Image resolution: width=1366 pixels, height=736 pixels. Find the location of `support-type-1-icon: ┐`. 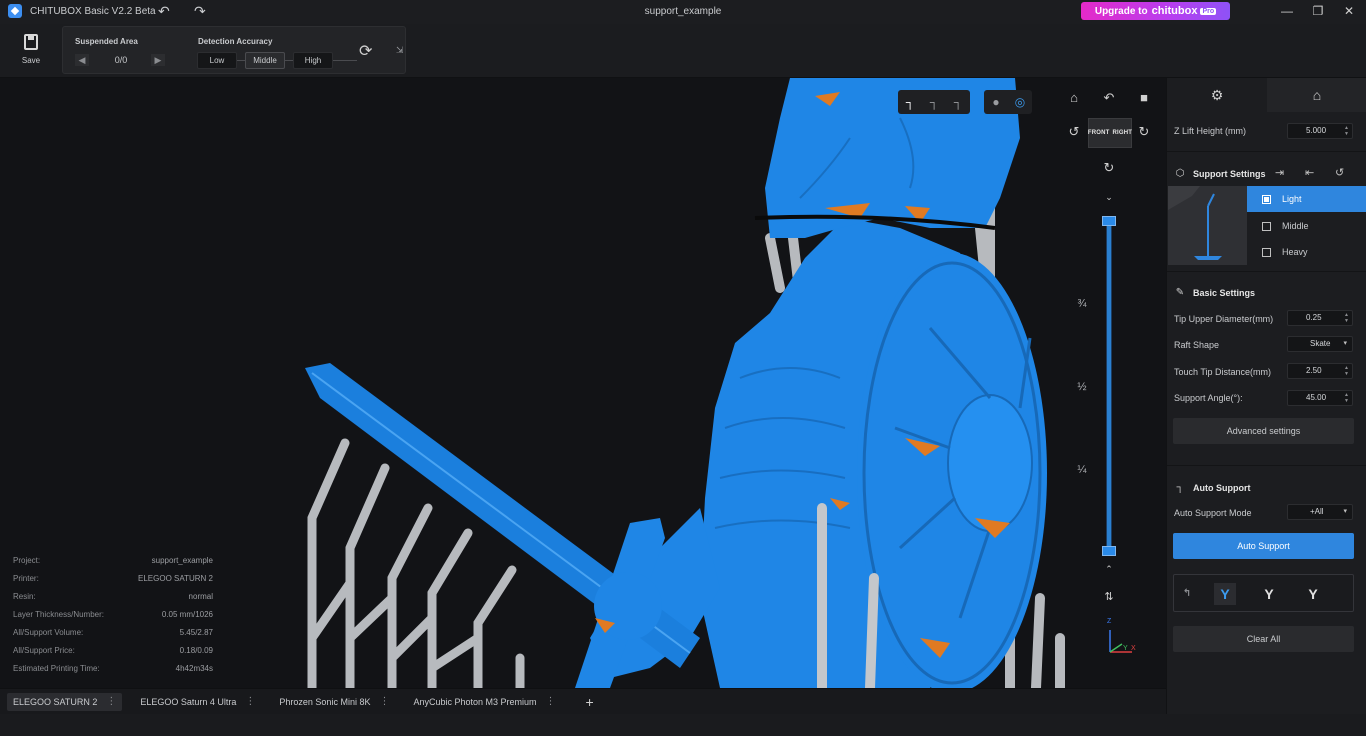

support-type-1-icon: ┐ is located at coordinates (910, 102).